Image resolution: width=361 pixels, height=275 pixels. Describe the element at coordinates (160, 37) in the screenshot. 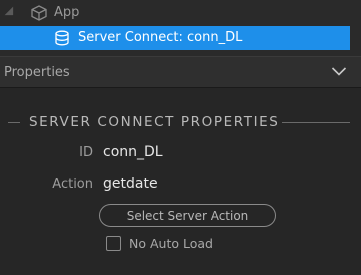

I see `tree-item-label: Server Connect: conn_DL` at that location.